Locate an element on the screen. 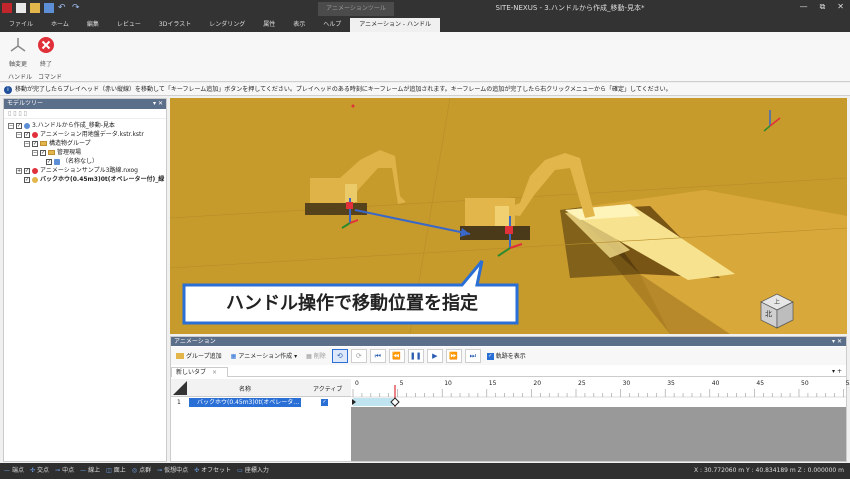 The width and height of the screenshot is (850, 479). tab-attributes: 属性 is located at coordinates (269, 25).